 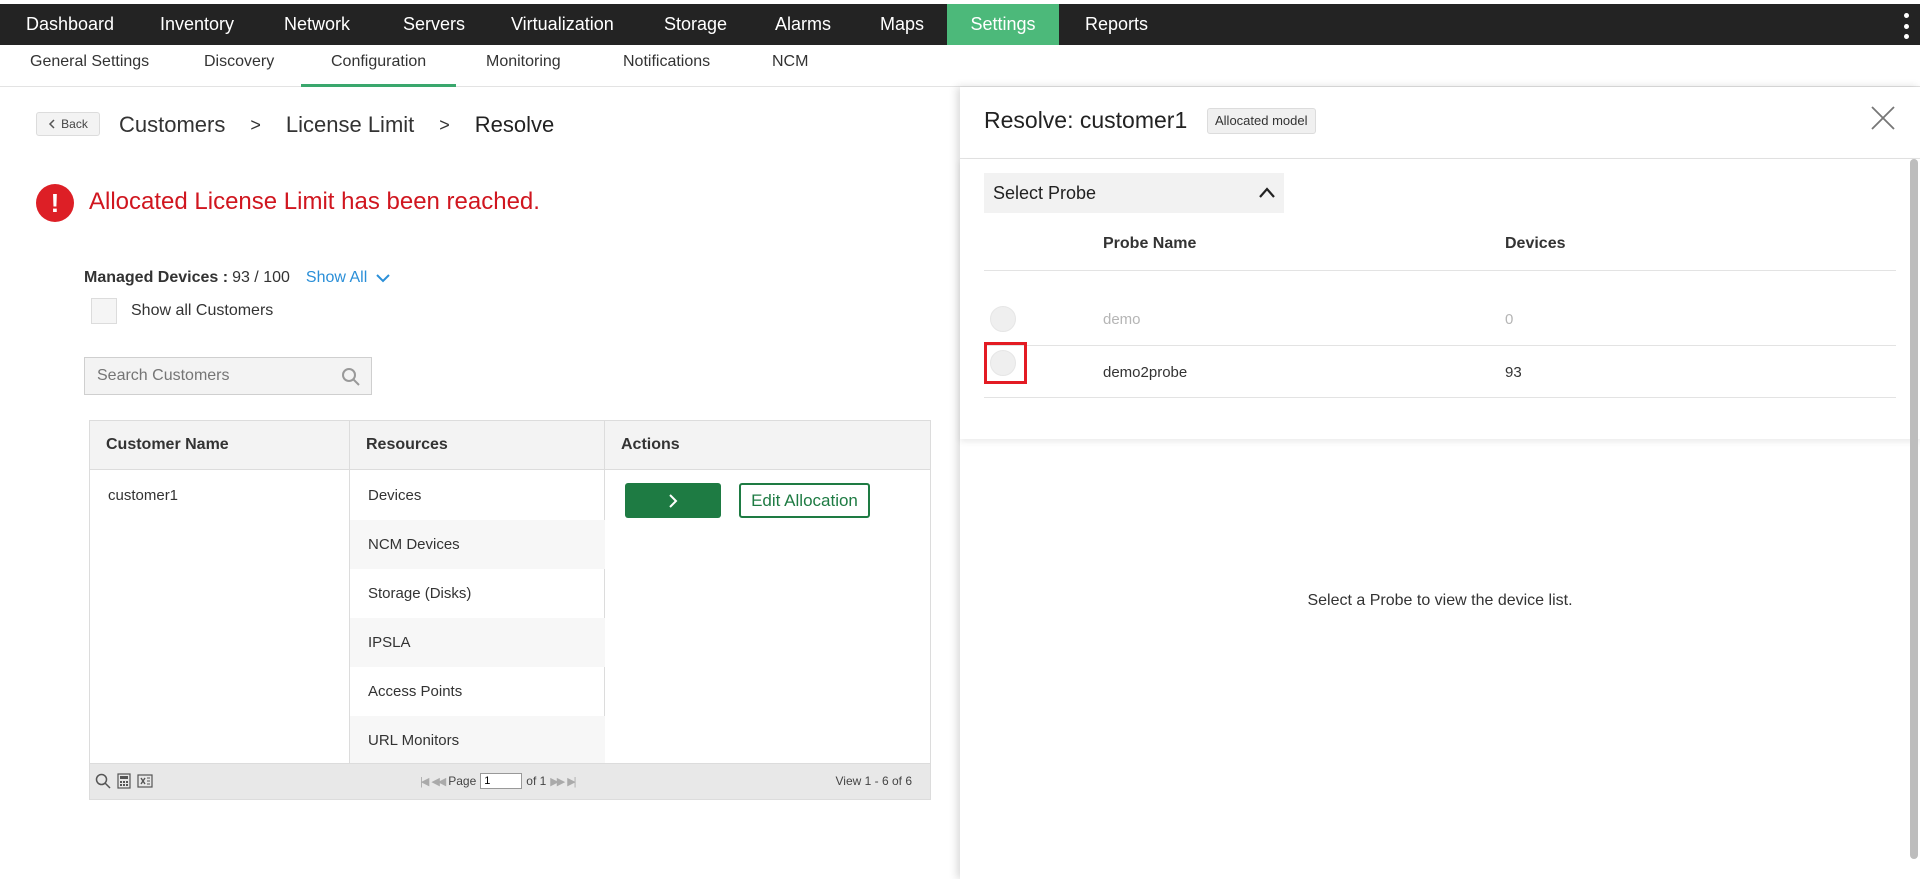 What do you see at coordinates (804, 500) in the screenshot?
I see `edit-allocation-button: Edit Allocation` at bounding box center [804, 500].